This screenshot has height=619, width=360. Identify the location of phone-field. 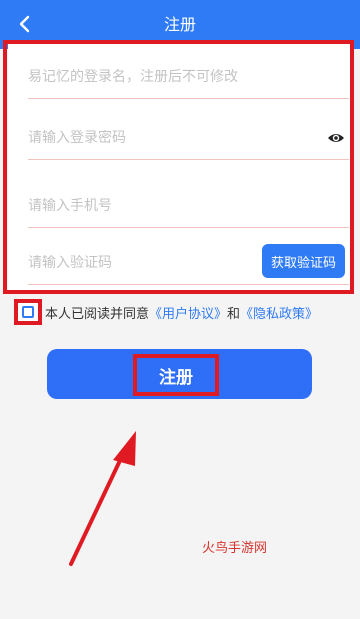
(188, 206).